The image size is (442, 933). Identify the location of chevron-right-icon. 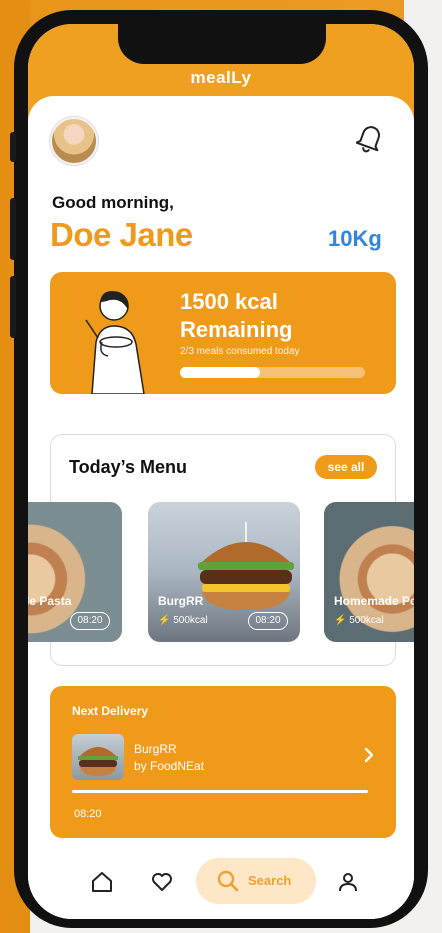
(369, 755).